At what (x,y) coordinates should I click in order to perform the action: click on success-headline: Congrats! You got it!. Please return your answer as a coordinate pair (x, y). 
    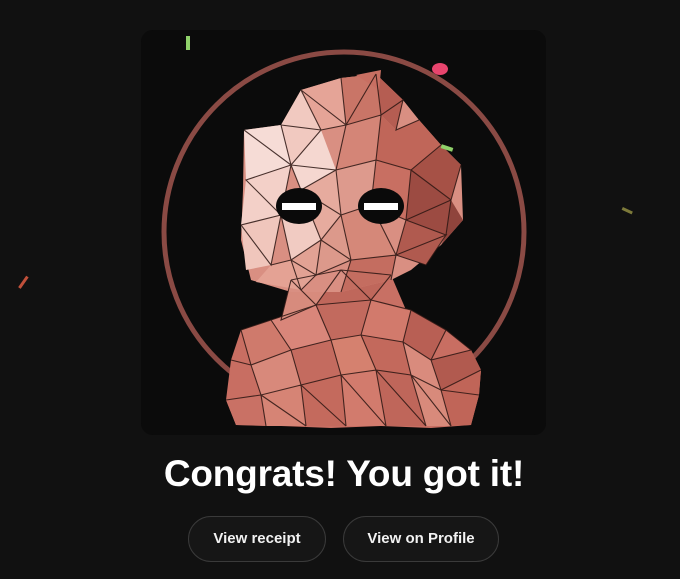
    Looking at the image, I should click on (344, 473).